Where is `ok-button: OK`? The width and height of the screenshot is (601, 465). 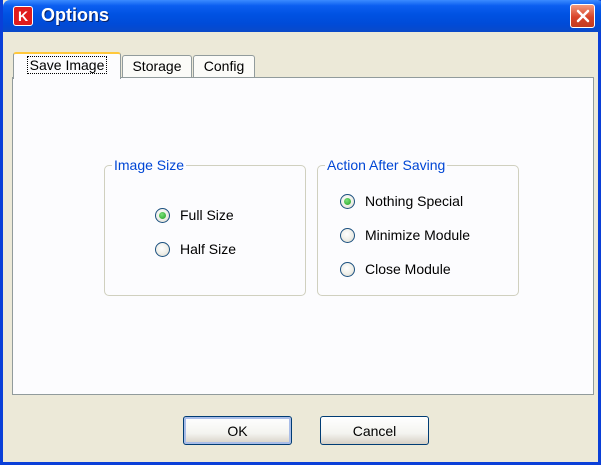 ok-button: OK is located at coordinates (237, 430).